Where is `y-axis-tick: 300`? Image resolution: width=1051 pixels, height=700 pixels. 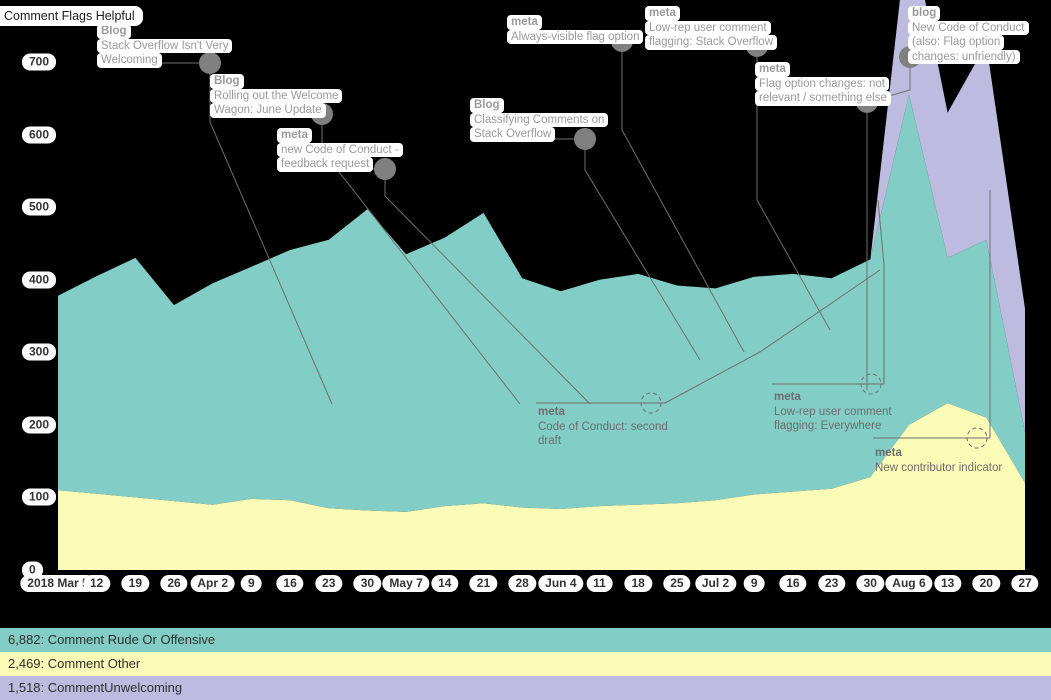
y-axis-tick: 300 is located at coordinates (39, 352).